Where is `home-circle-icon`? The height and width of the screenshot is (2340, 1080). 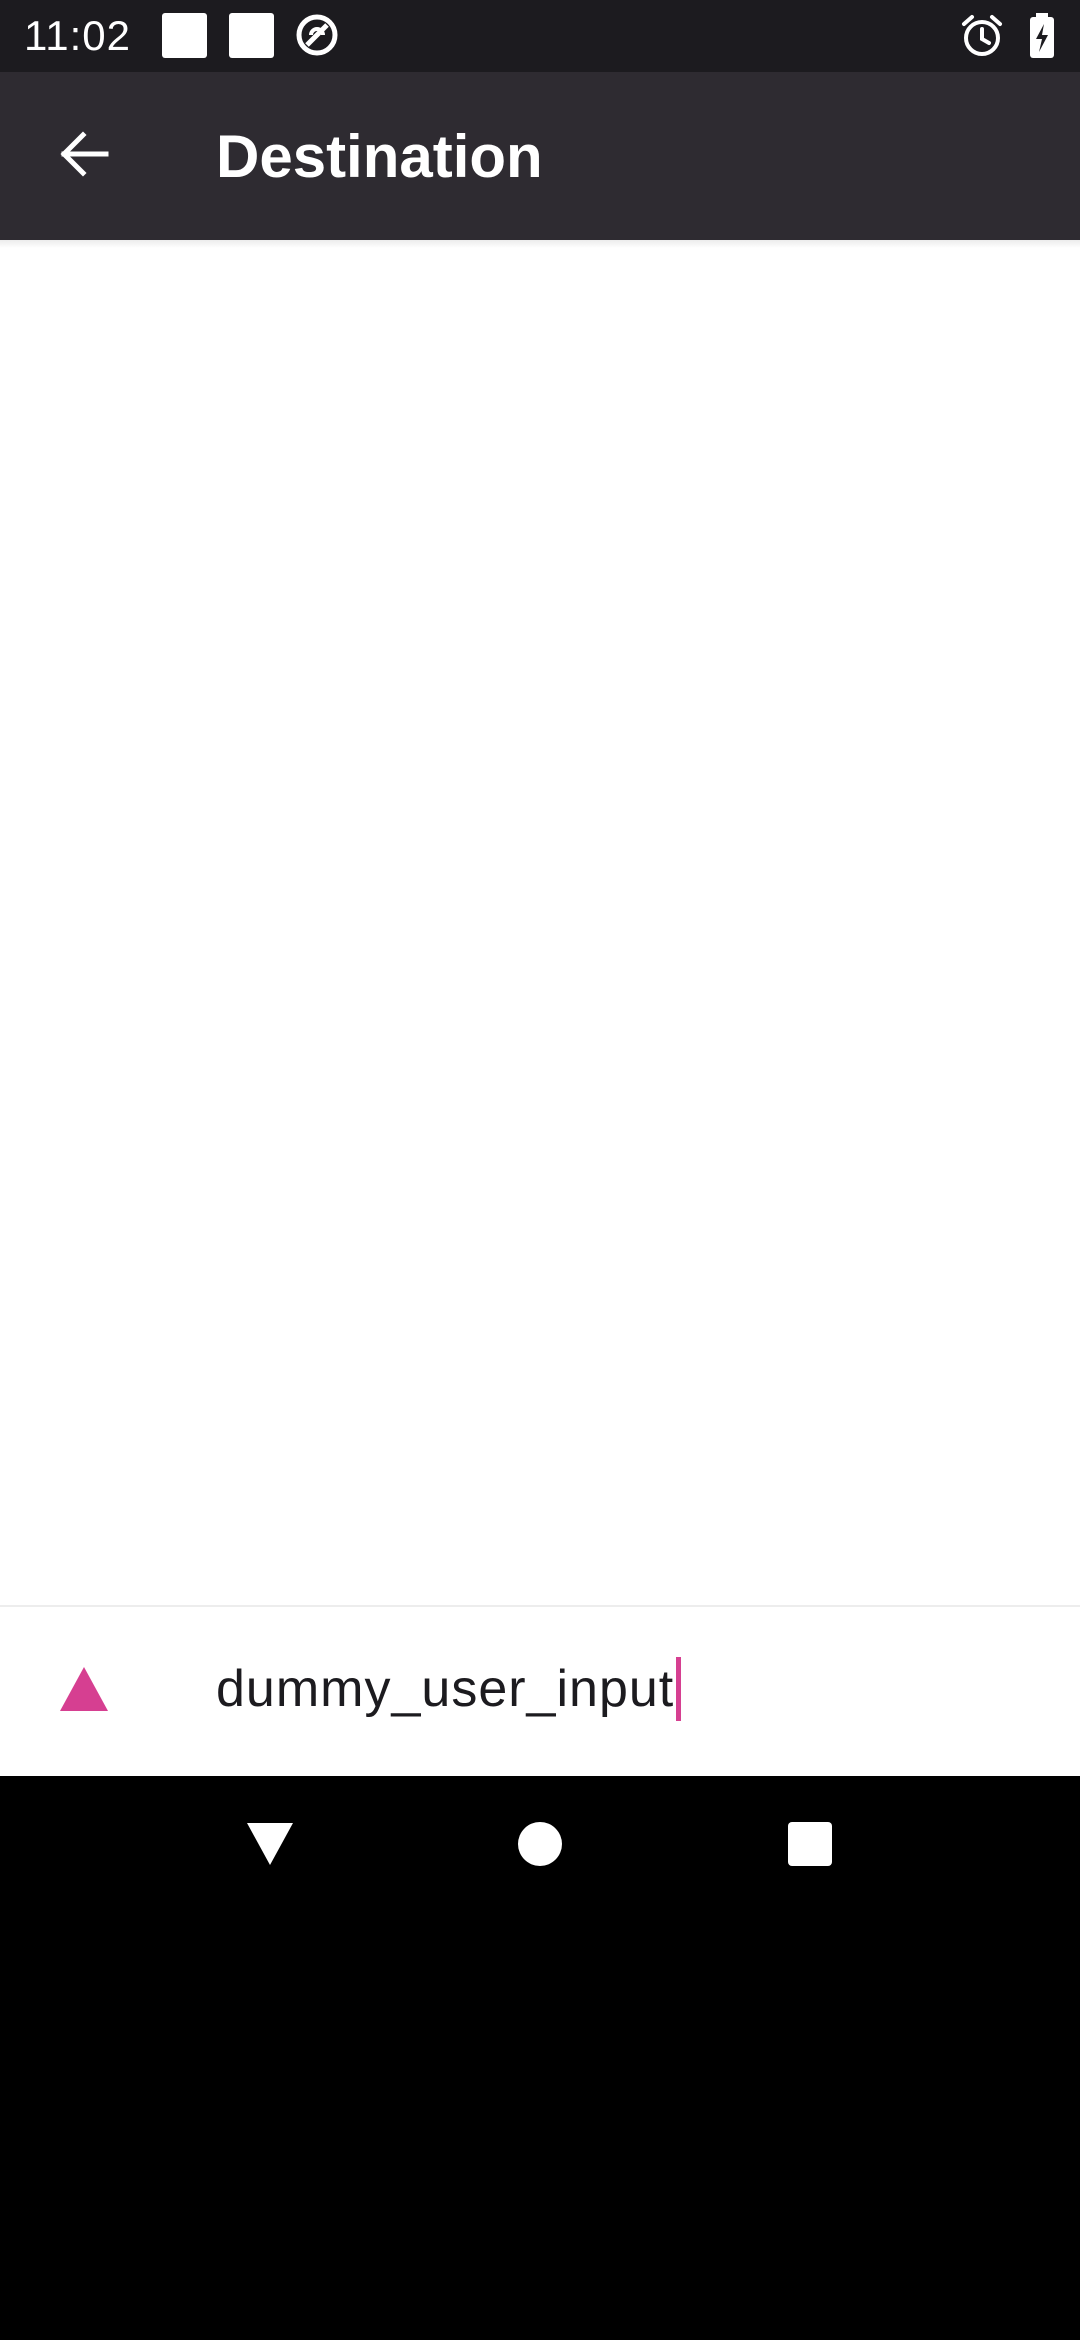
home-circle-icon is located at coordinates (540, 1846).